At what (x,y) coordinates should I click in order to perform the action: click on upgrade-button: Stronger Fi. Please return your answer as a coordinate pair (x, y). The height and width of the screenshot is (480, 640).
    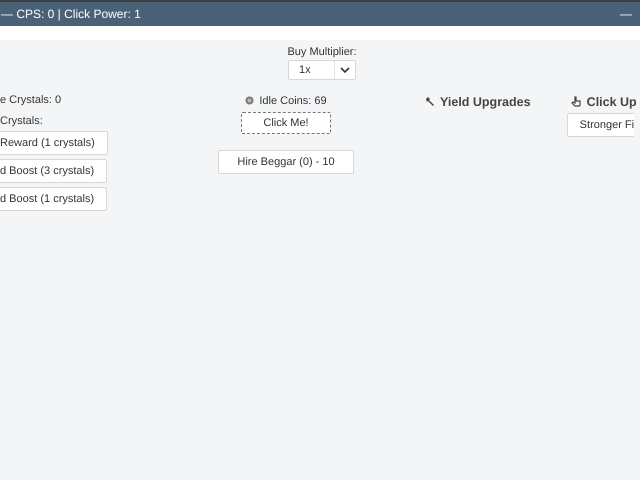
    Looking at the image, I should click on (600, 125).